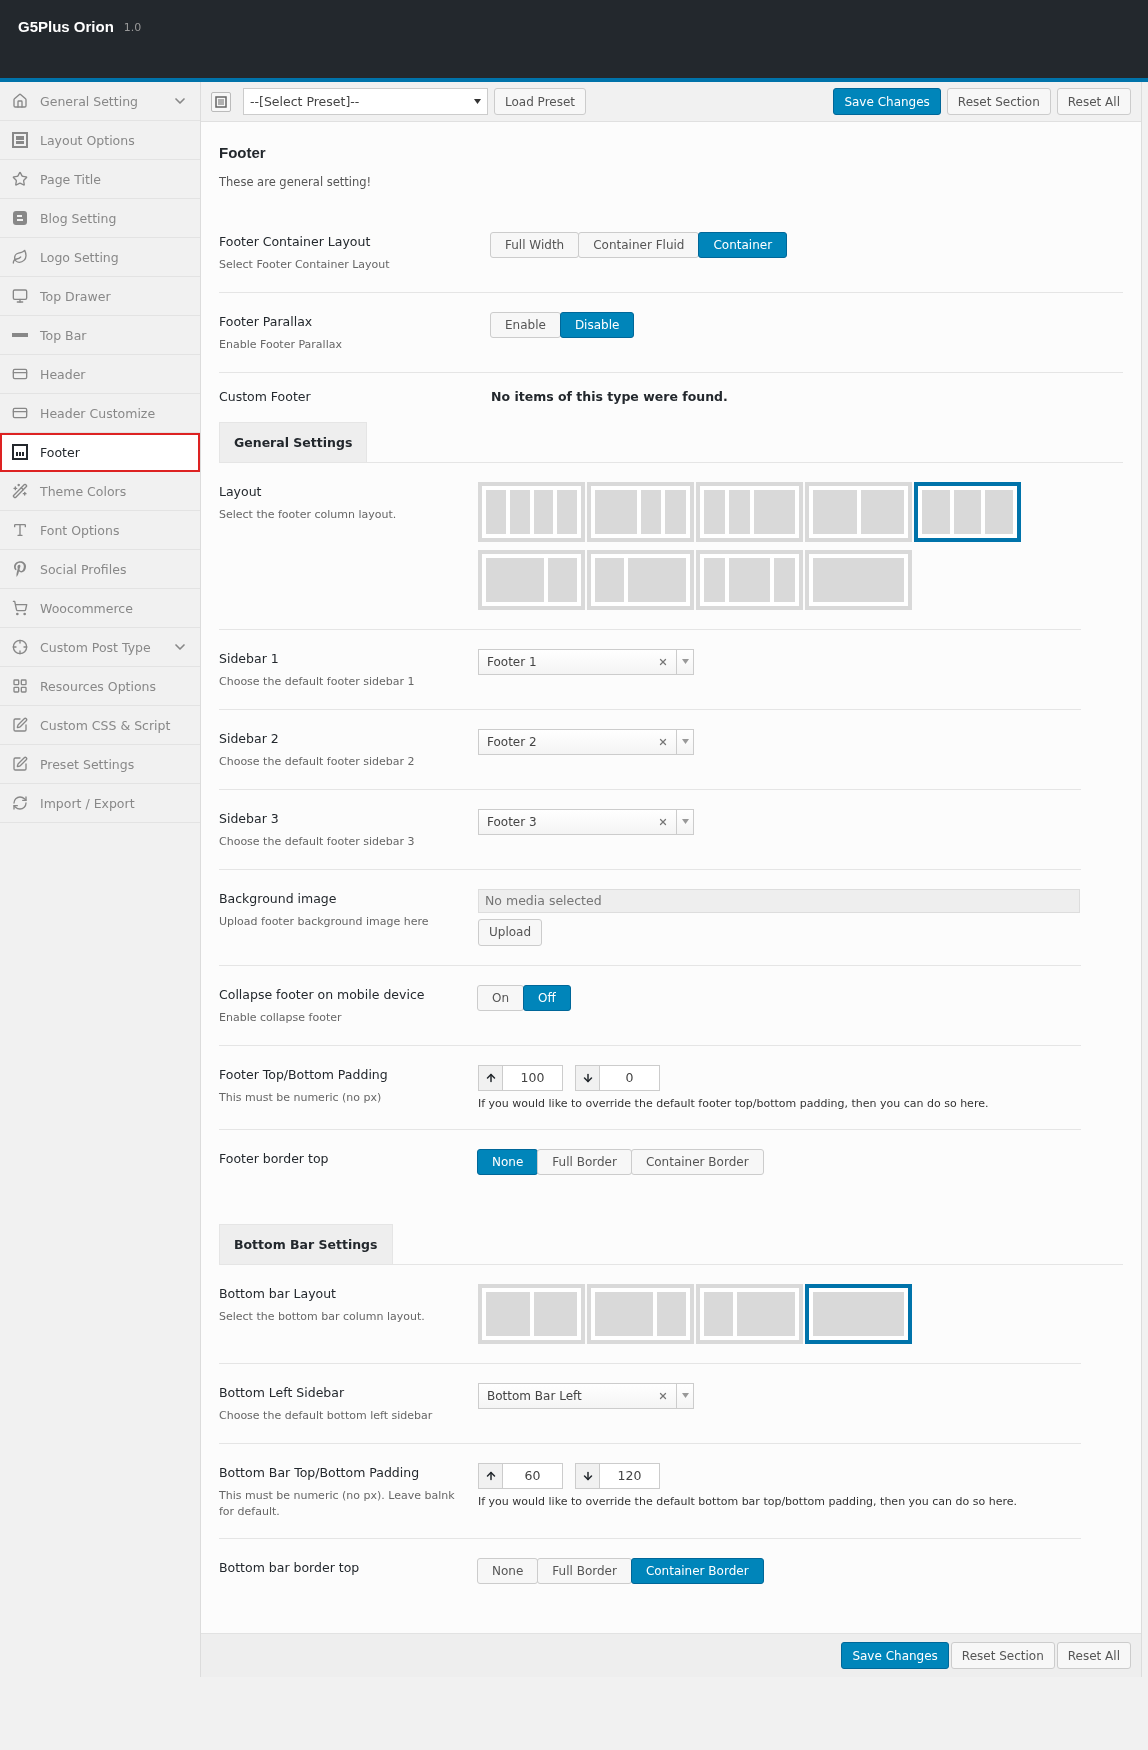 Image resolution: width=1148 pixels, height=1750 pixels. I want to click on load-preset-button: Load Preset, so click(540, 101).